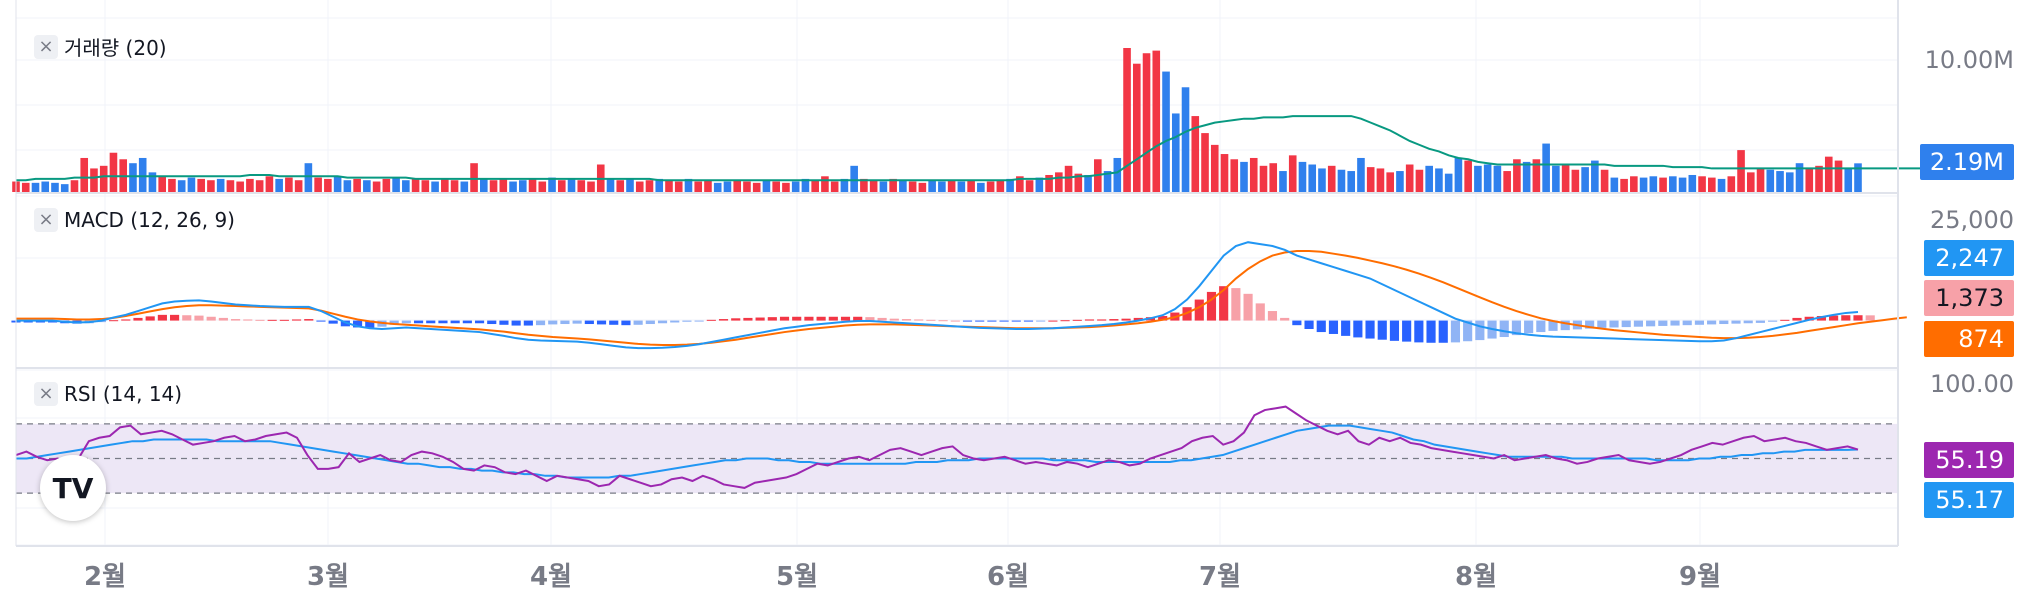 The image size is (2028, 608). Describe the element at coordinates (971, 148) in the screenshot. I see `volume-ma-line` at that location.